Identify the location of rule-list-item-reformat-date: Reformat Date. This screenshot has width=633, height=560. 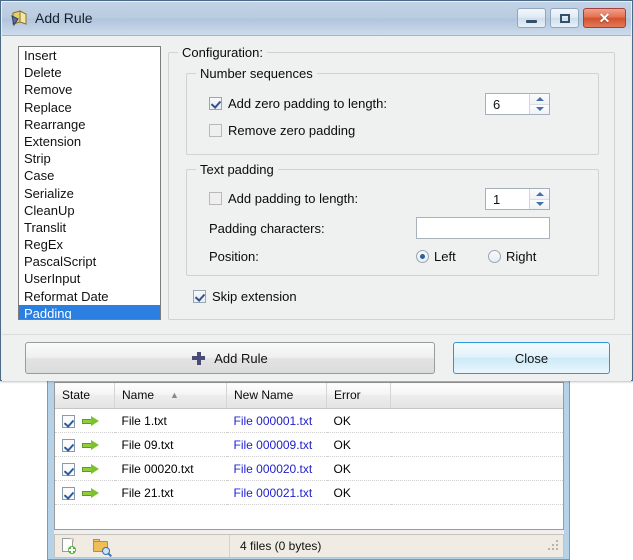
(89, 296).